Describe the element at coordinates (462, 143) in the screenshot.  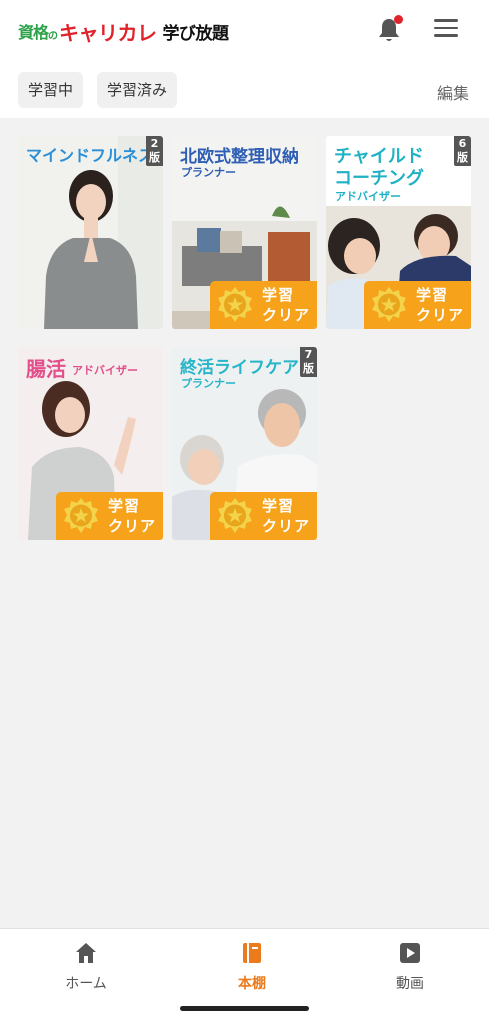
I see `edition-number: 6` at that location.